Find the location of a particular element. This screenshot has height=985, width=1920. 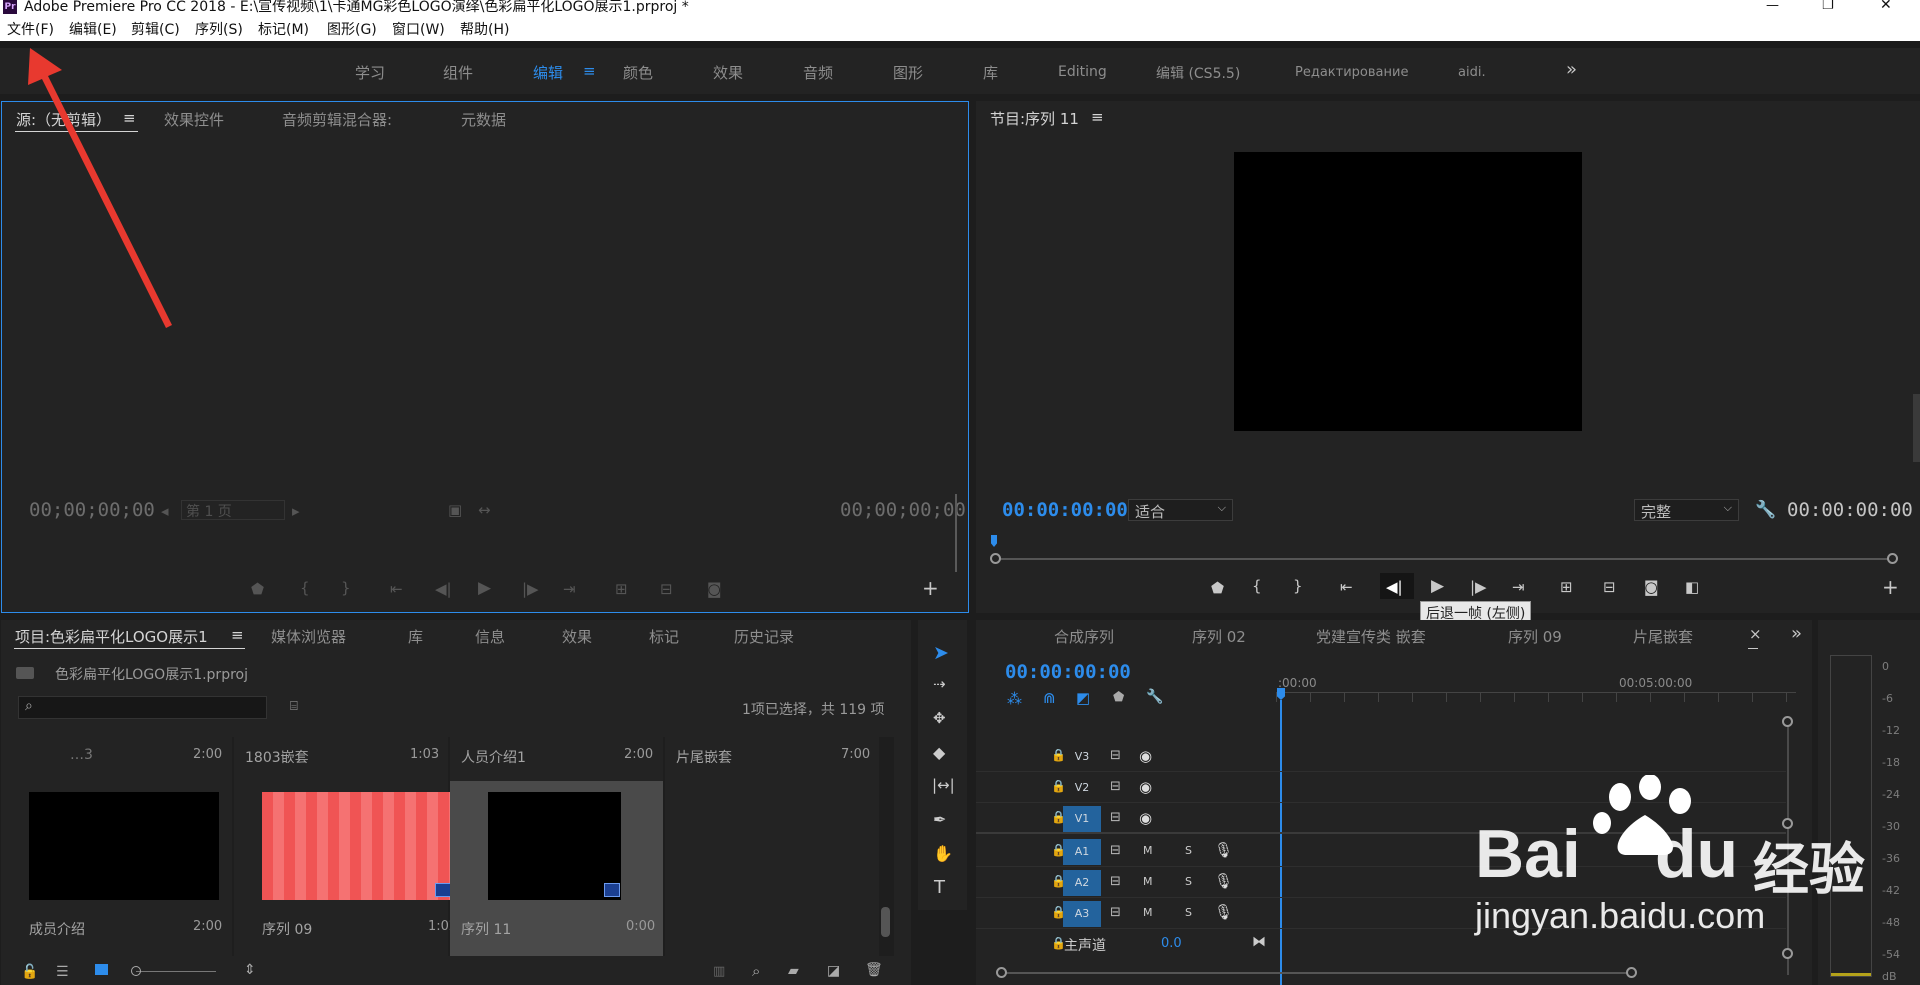

workspace-editing-en: Editing is located at coordinates (1082, 72).